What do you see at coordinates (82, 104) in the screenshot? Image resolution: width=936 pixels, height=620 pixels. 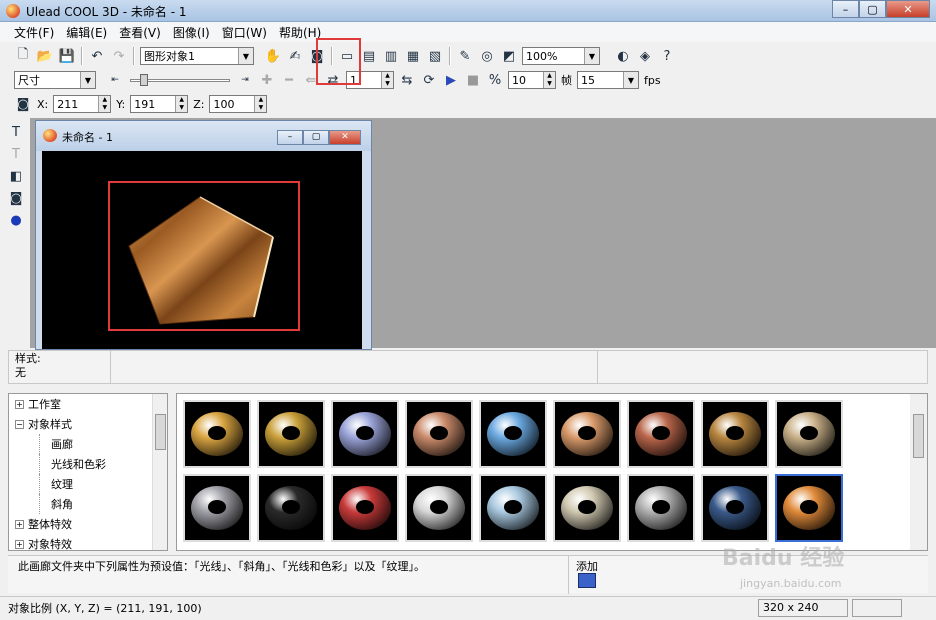 I see `x-input: 211 ▲ ▼` at bounding box center [82, 104].